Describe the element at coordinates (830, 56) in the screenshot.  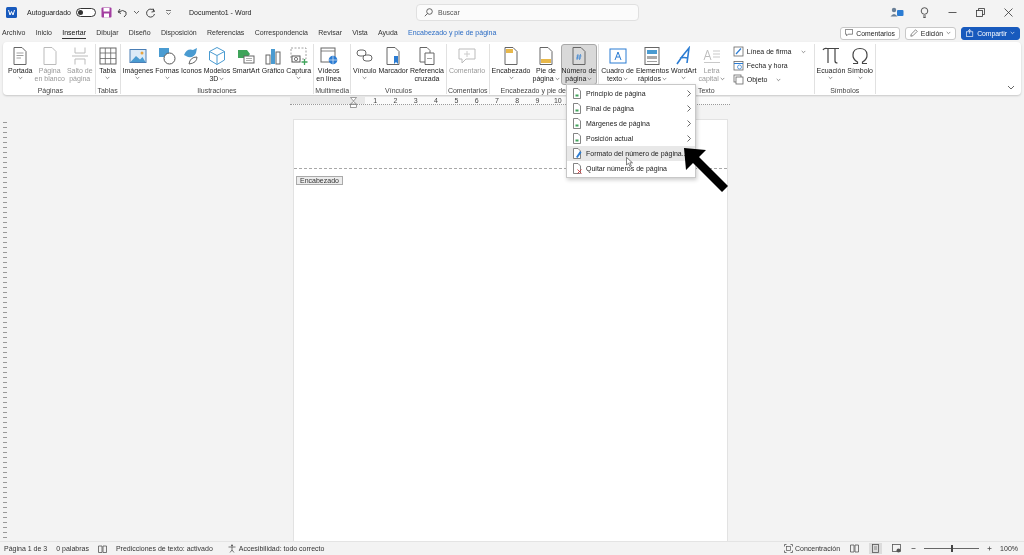
I see `pi-icon` at that location.